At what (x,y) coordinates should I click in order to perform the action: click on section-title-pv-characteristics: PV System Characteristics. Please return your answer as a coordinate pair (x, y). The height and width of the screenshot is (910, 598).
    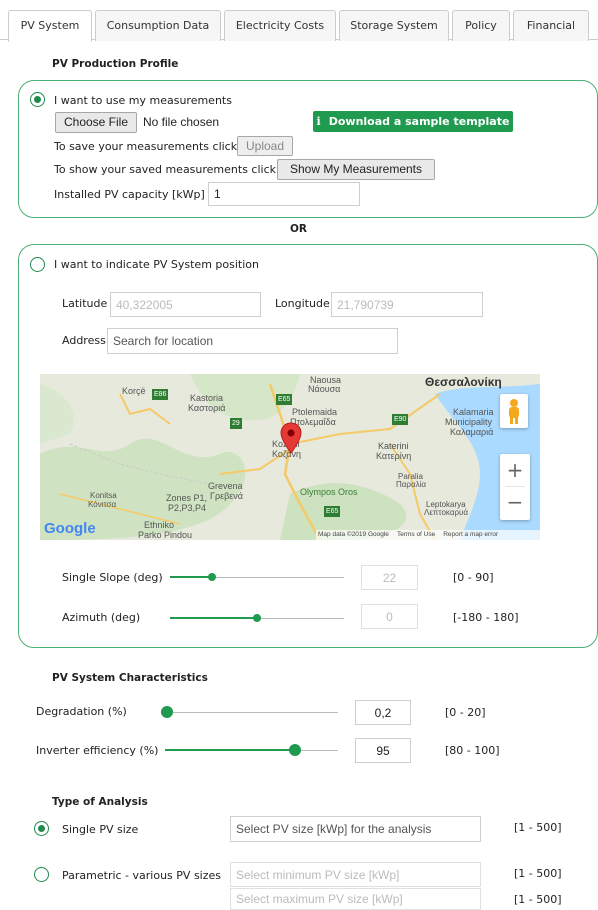
    Looking at the image, I should click on (130, 678).